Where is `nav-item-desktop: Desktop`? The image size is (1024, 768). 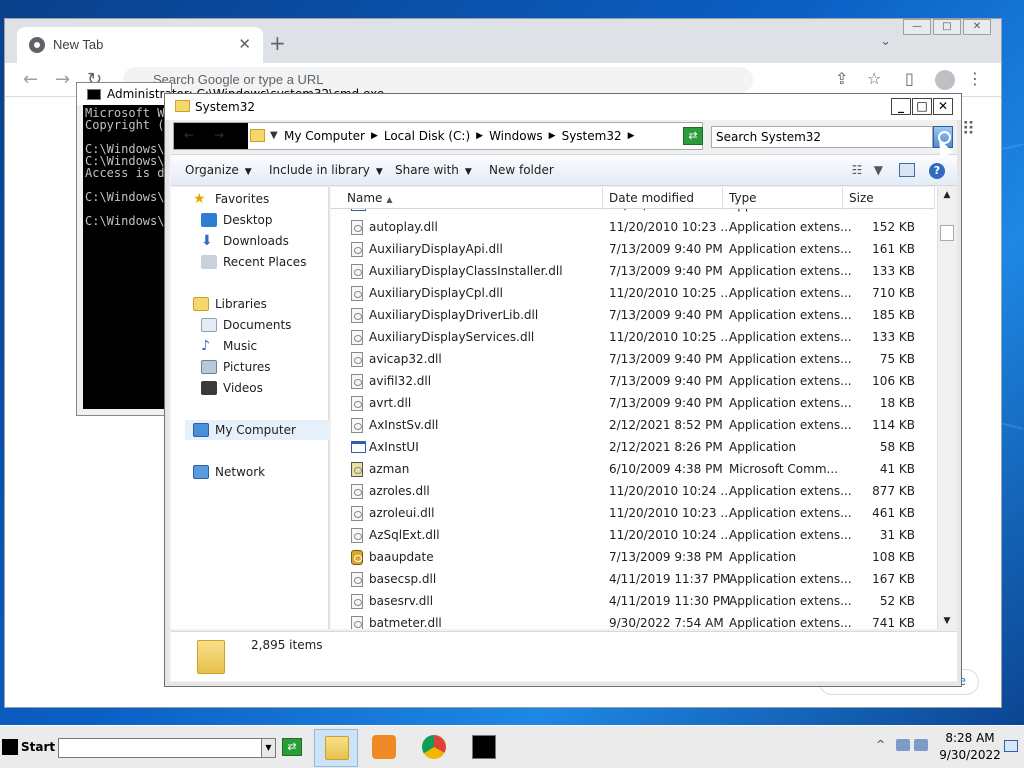 nav-item-desktop: Desktop is located at coordinates (237, 220).